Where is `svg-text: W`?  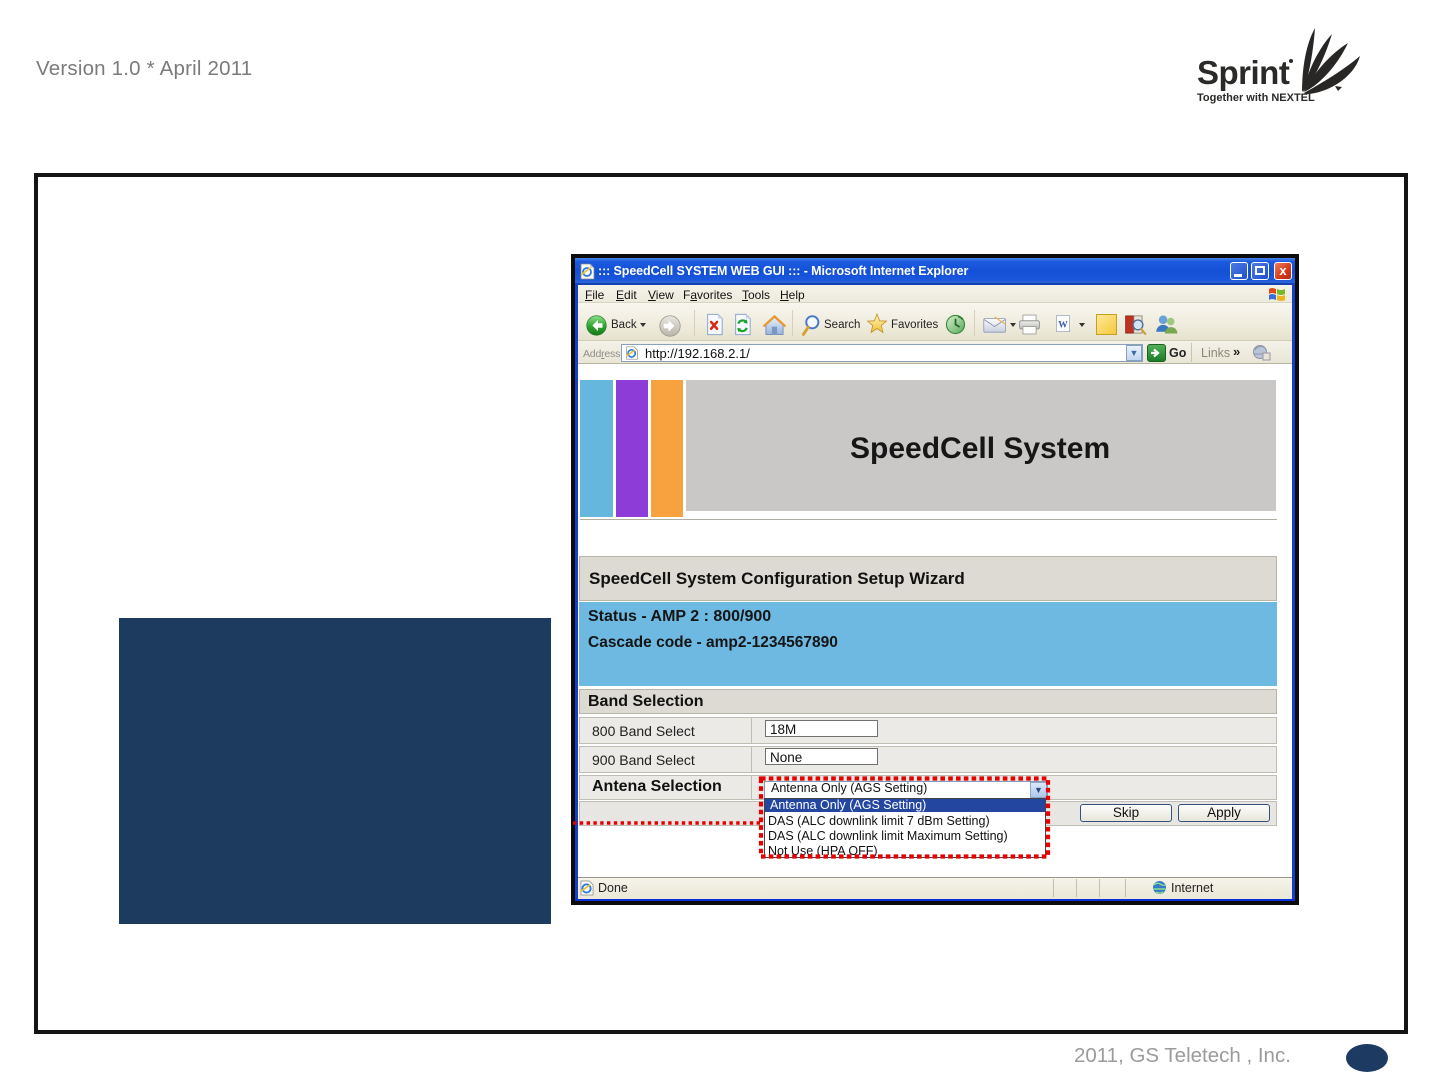 svg-text: W is located at coordinates (1063, 325).